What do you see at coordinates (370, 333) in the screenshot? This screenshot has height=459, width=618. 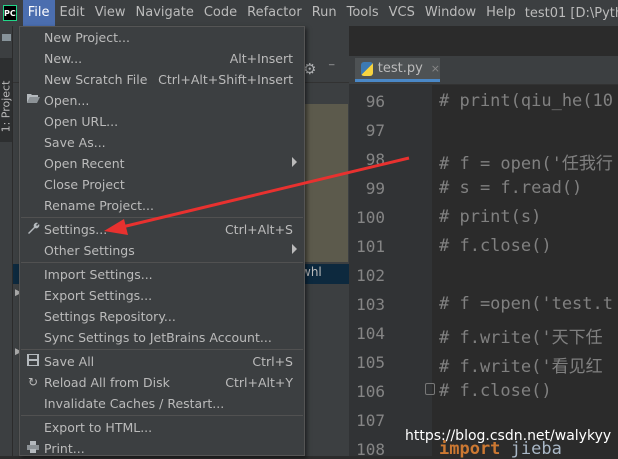 I see `line-number: 104` at bounding box center [370, 333].